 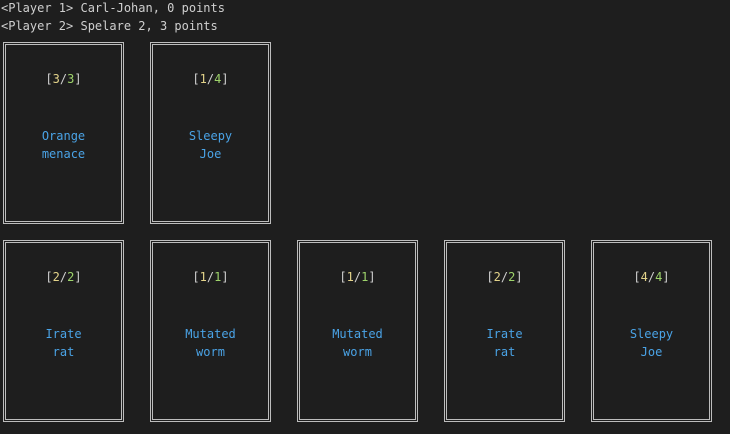 I want to click on card-attack: 4, so click(x=644, y=277).